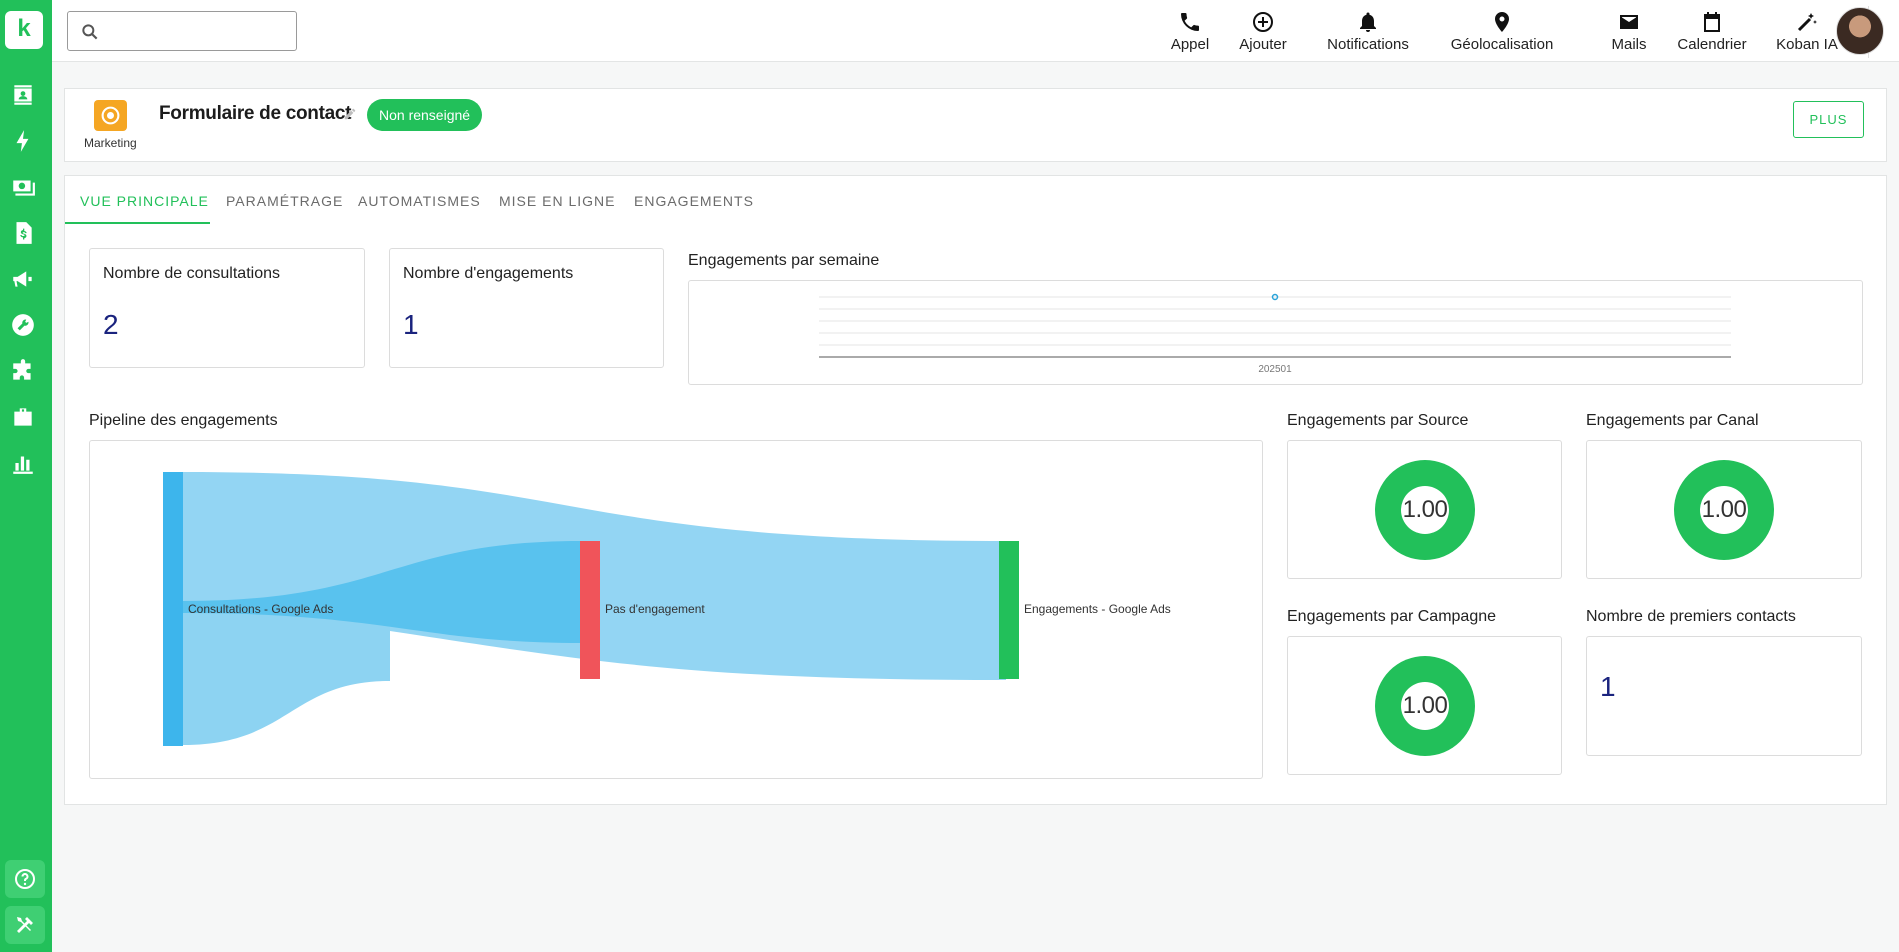 The image size is (1899, 952). What do you see at coordinates (284, 201) in the screenshot?
I see `tab-parametrage: PARAMÉTRAGE` at bounding box center [284, 201].